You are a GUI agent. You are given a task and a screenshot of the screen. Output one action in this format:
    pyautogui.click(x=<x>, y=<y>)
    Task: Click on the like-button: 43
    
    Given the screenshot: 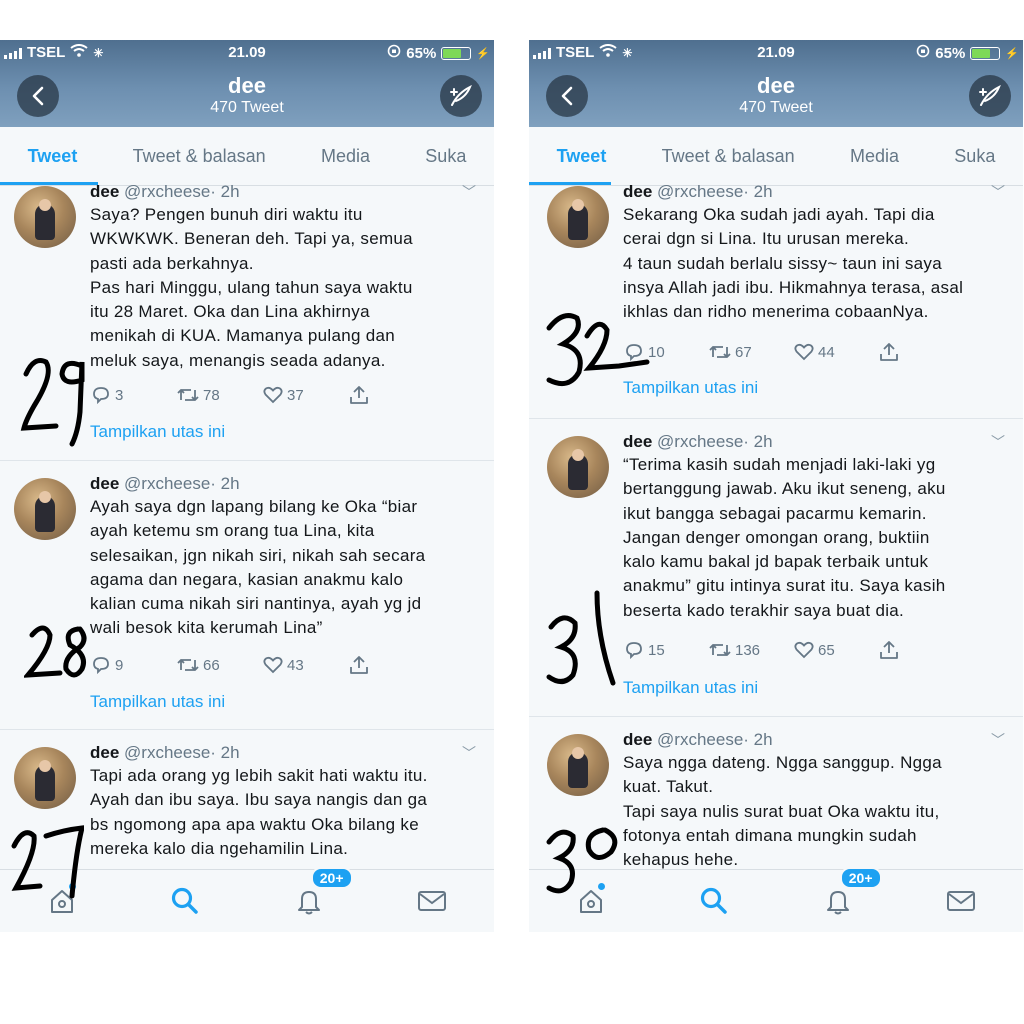 What is the action you would take?
    pyautogui.click(x=305, y=665)
    